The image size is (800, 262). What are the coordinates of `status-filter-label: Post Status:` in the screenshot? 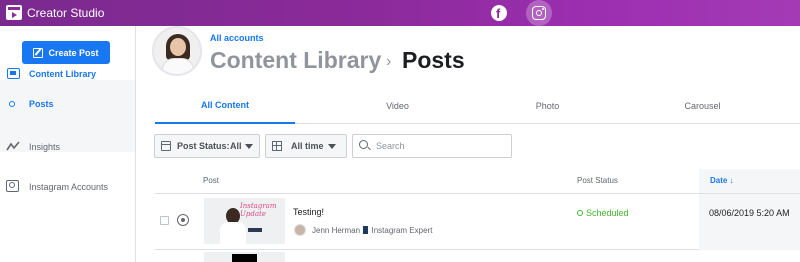 It's located at (203, 146).